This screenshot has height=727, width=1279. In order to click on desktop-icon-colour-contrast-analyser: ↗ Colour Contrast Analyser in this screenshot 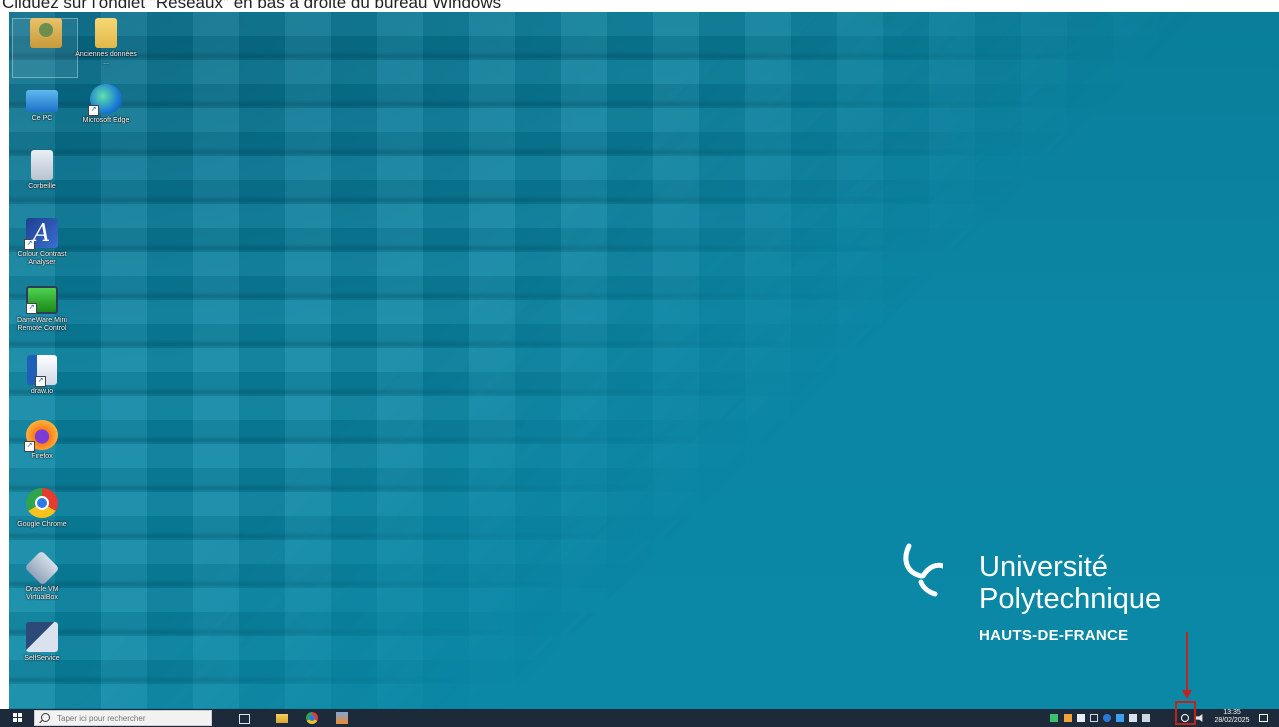, I will do `click(42, 242)`.